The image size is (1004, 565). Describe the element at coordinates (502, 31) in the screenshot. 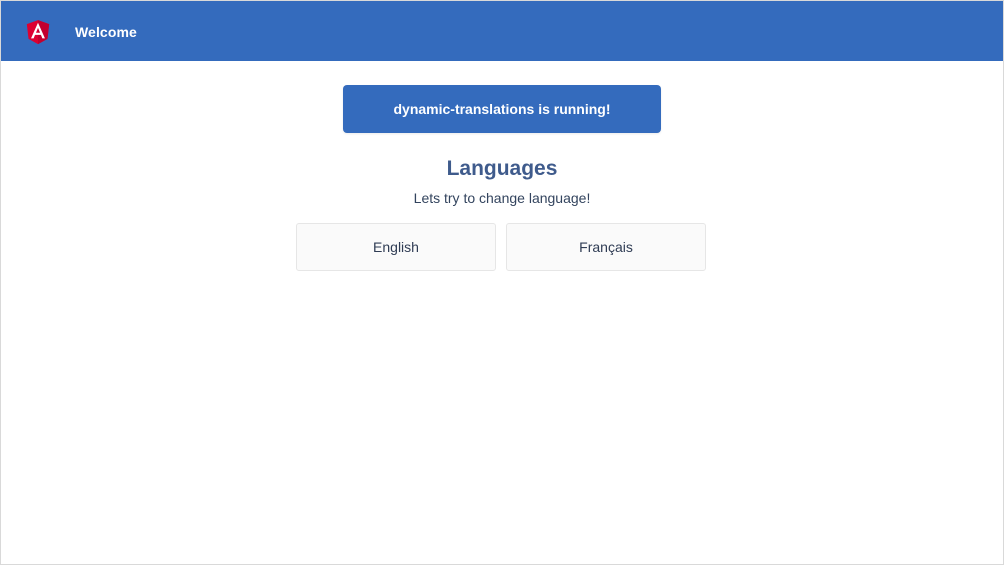

I see `toolbar: Welcome` at that location.